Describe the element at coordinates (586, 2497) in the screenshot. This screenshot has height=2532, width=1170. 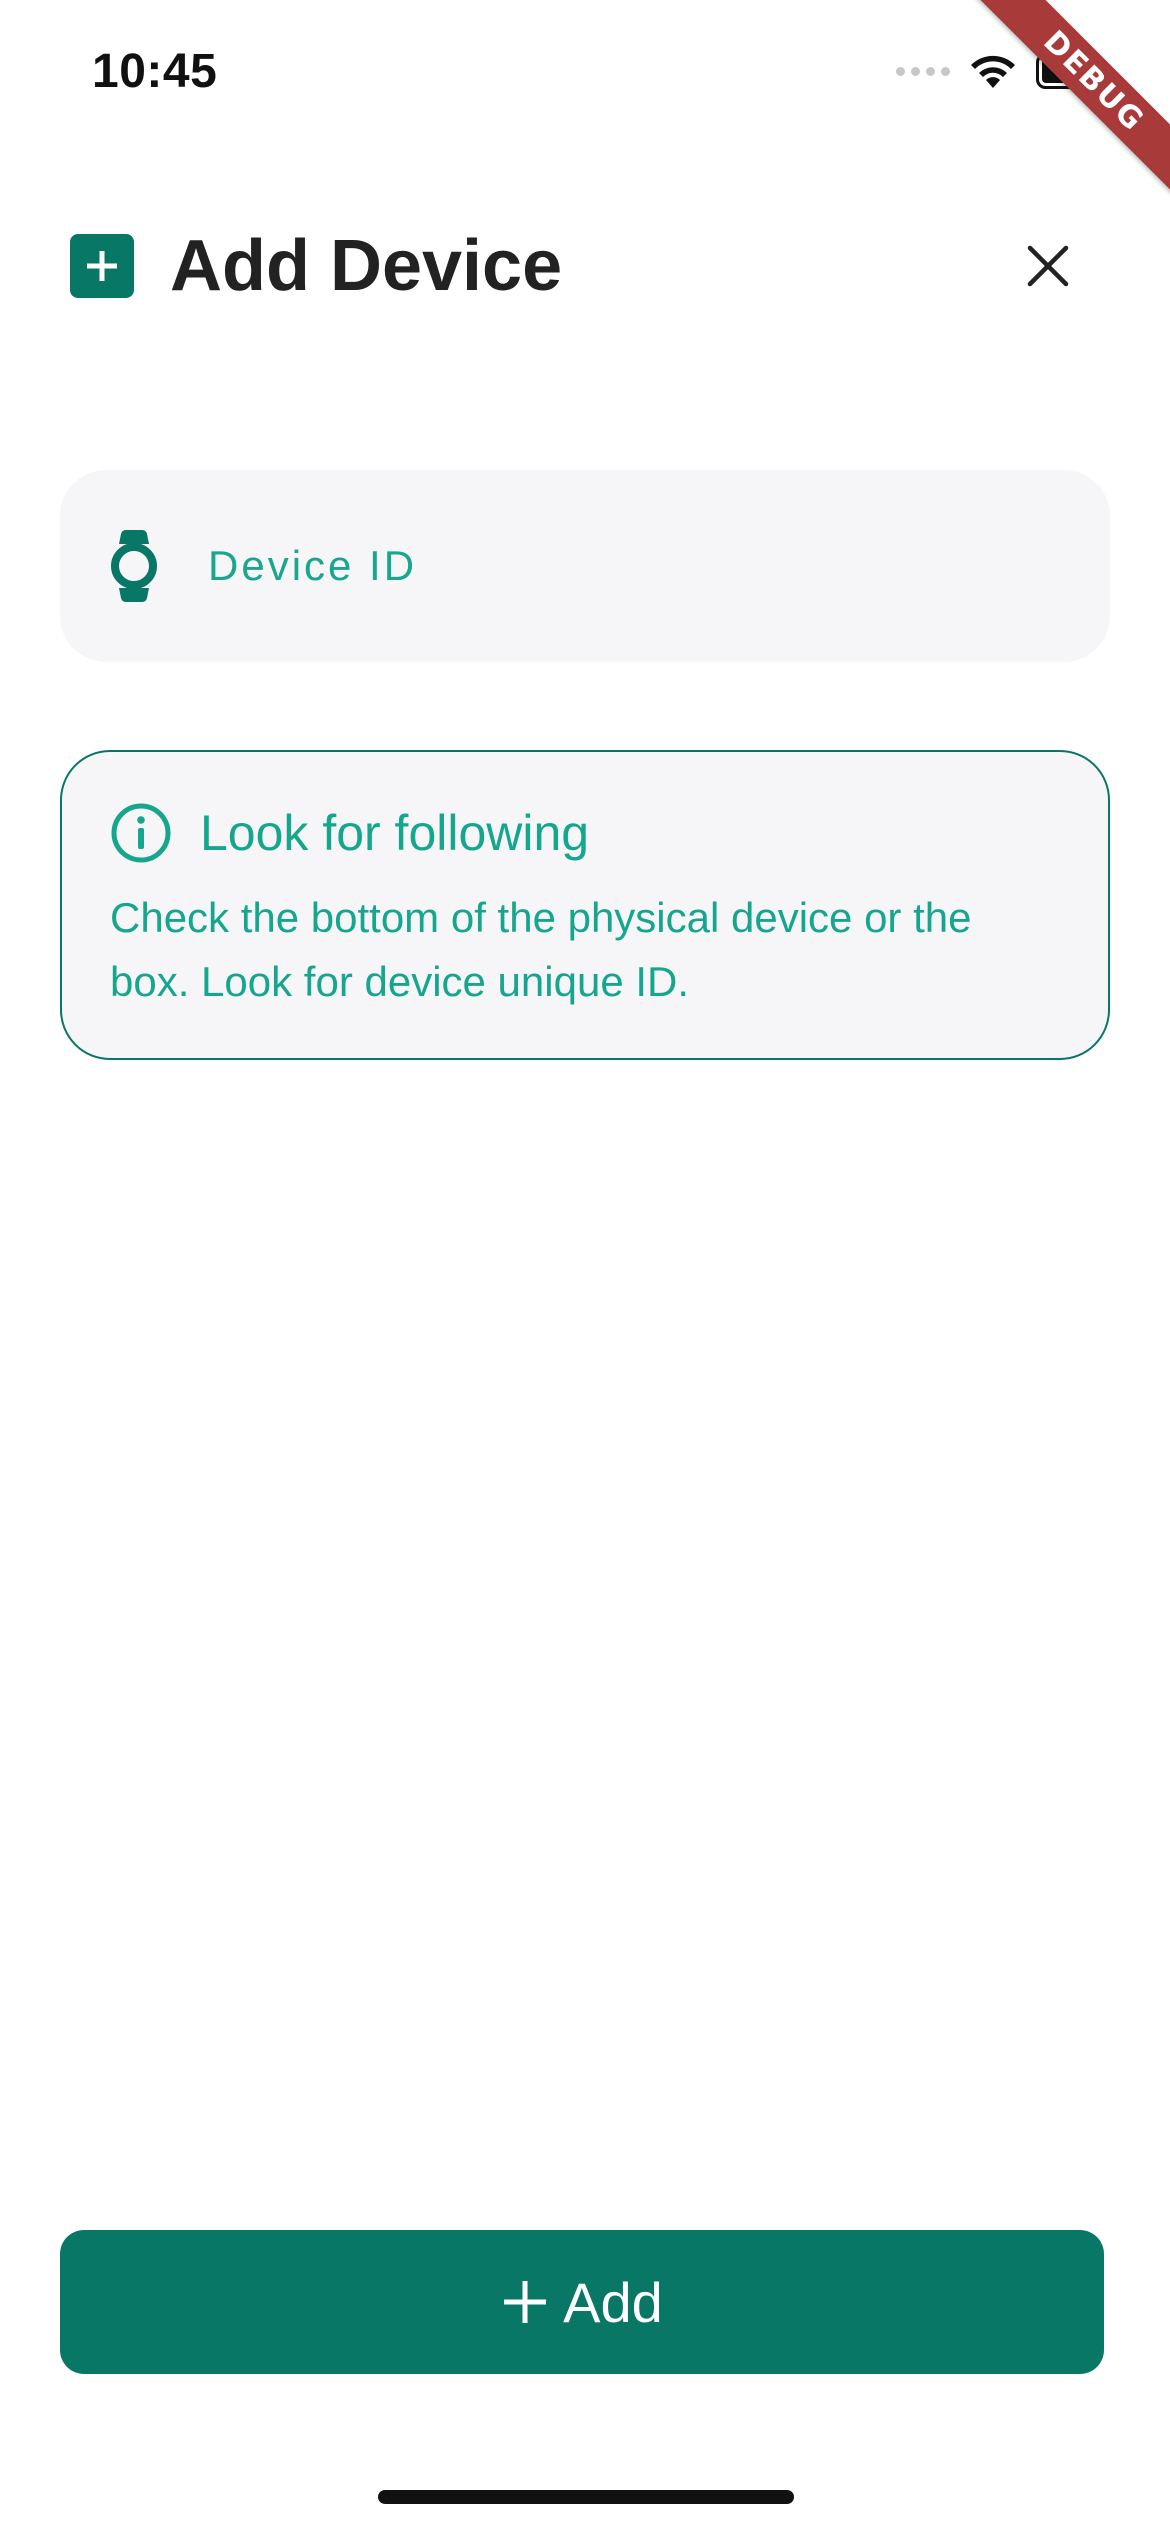
I see `home-indicator` at that location.